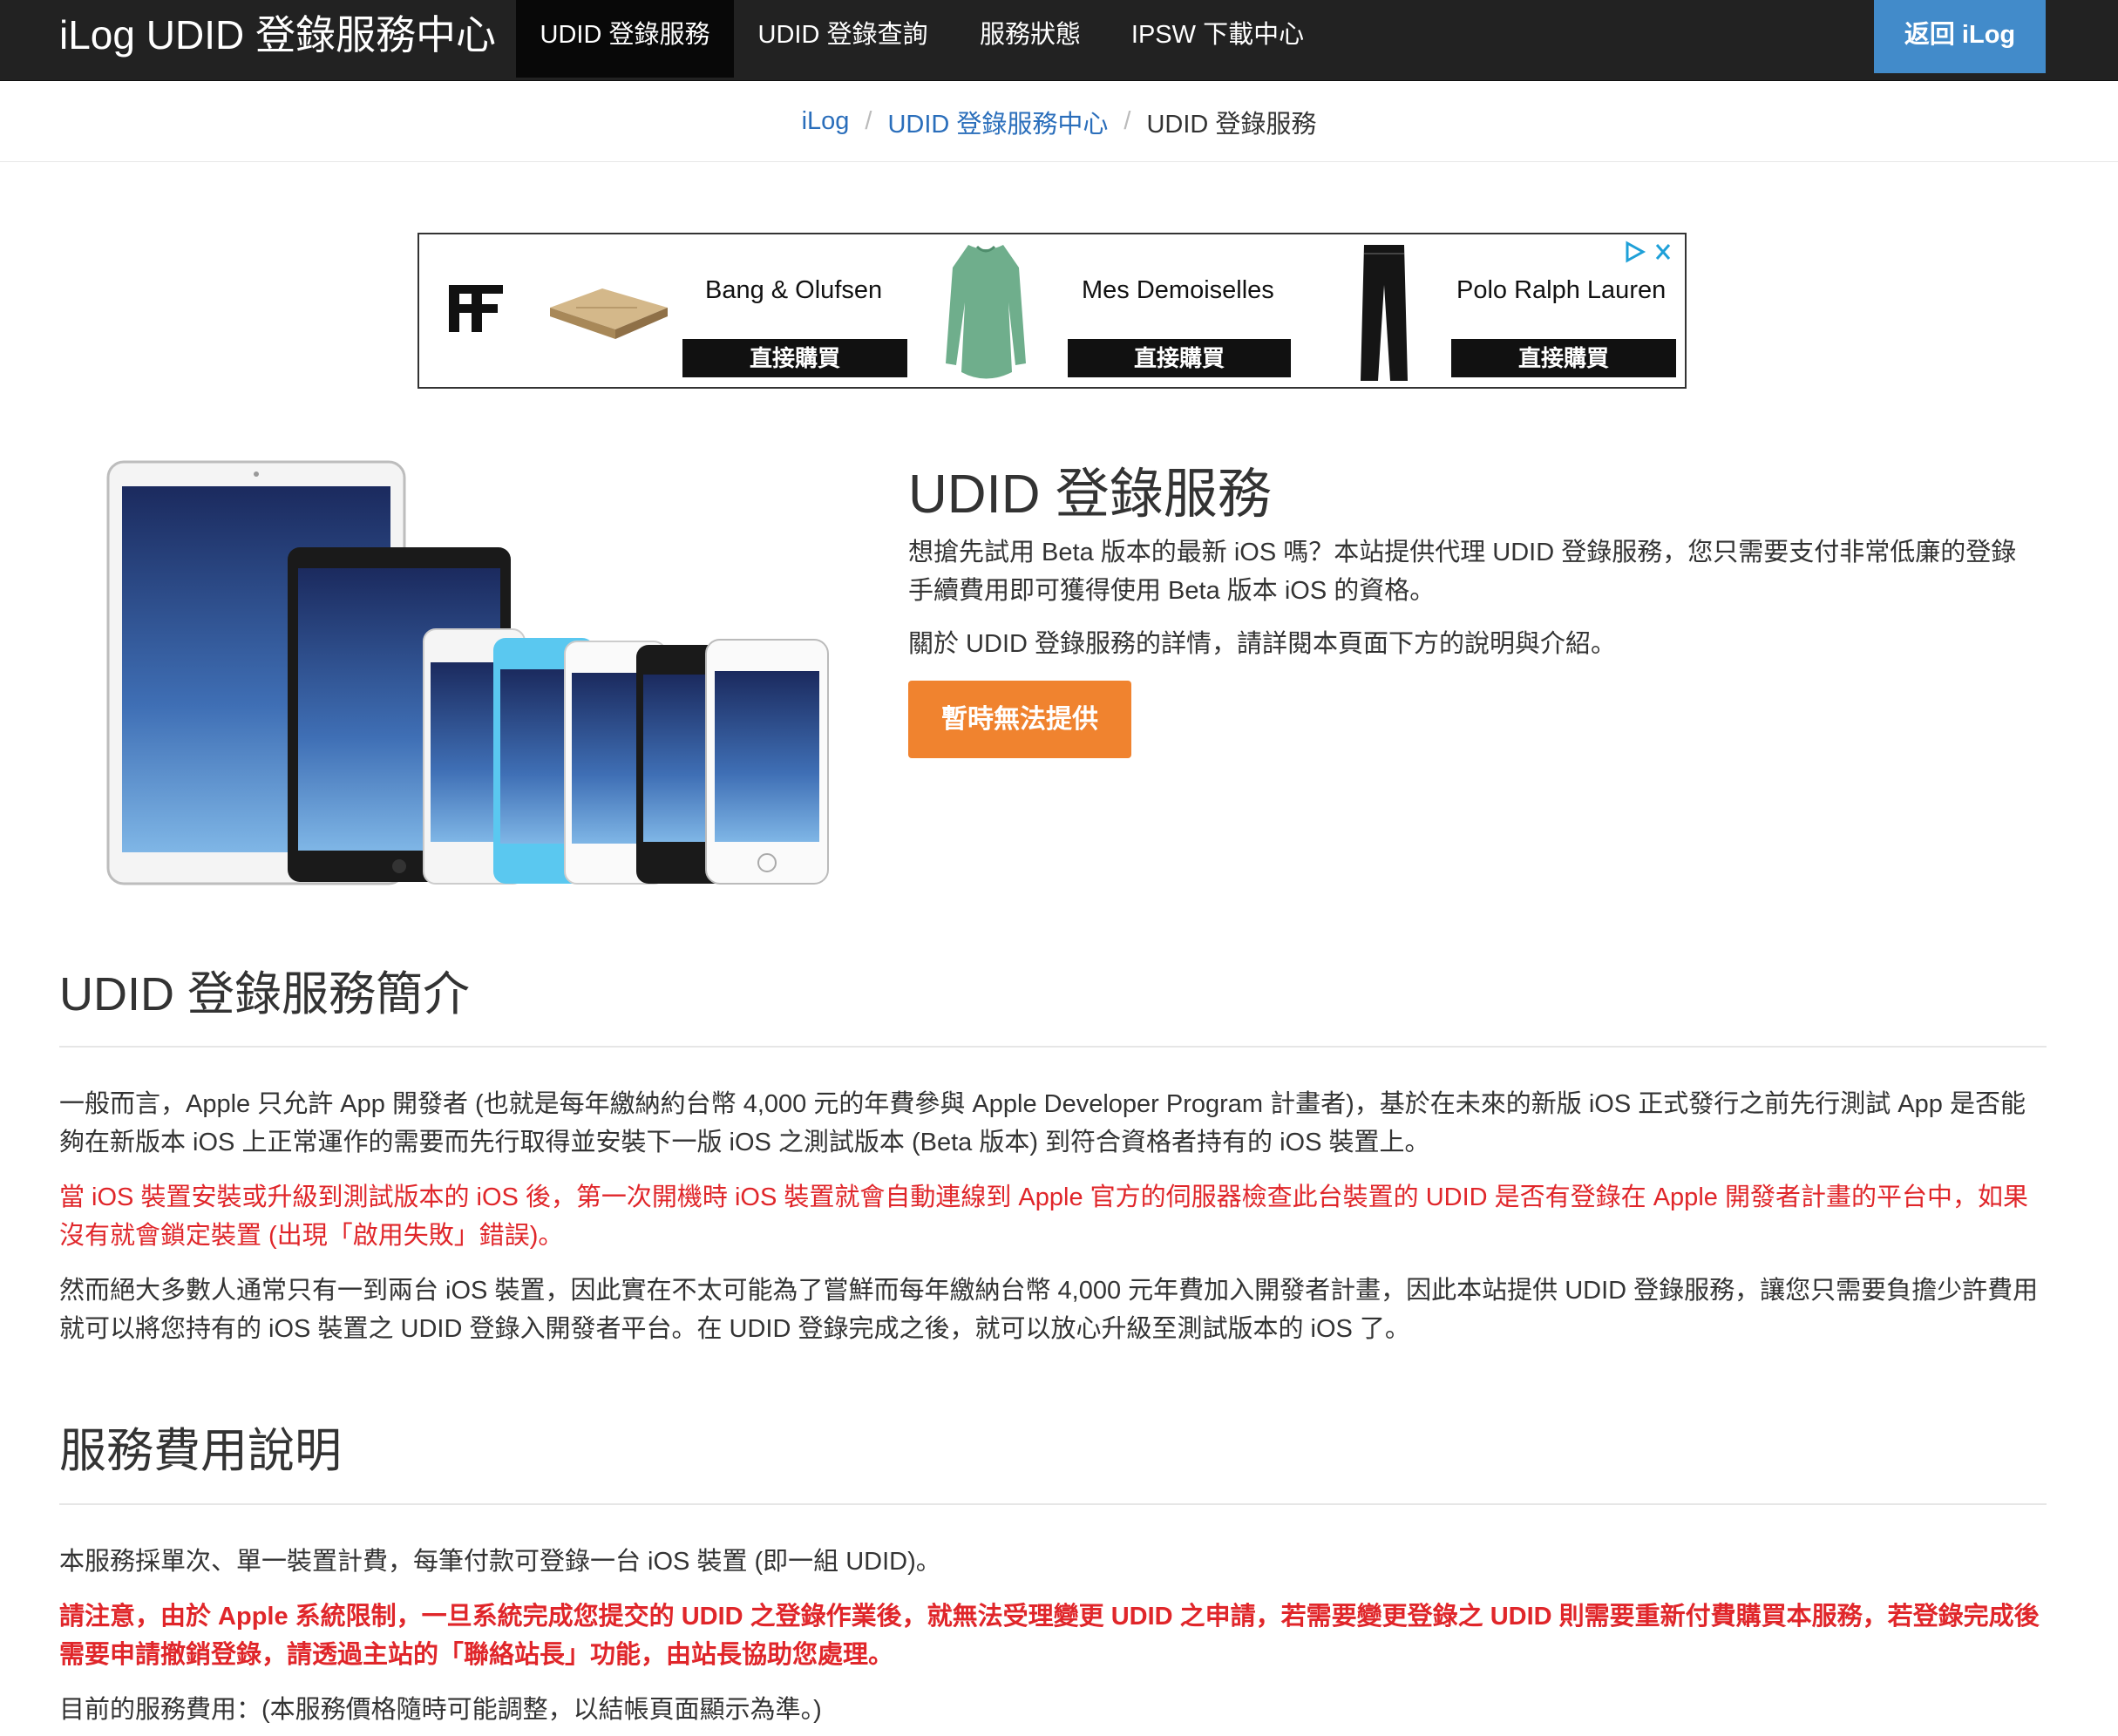 Image resolution: width=2118 pixels, height=1736 pixels. Describe the element at coordinates (467, 672) in the screenshot. I see `ios-devices-image` at that location.